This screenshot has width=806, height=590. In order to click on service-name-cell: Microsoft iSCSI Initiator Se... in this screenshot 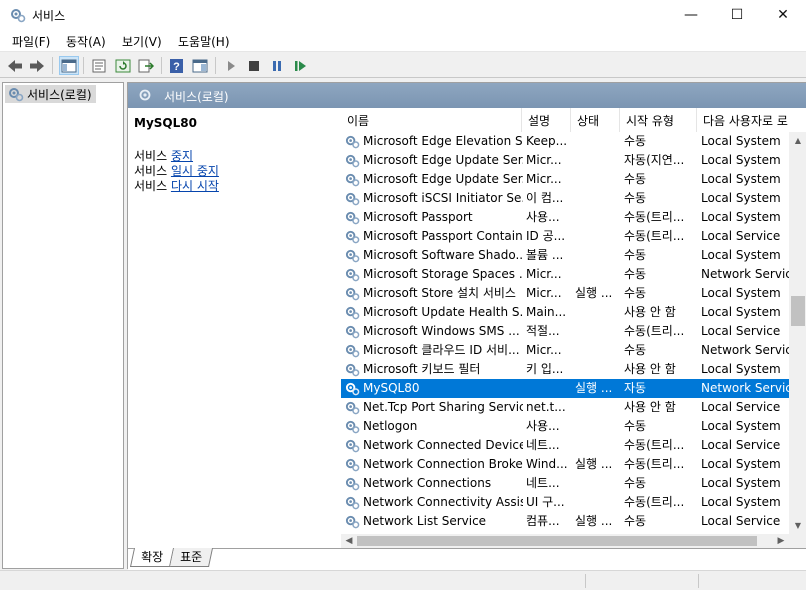, I will do `click(443, 198)`.